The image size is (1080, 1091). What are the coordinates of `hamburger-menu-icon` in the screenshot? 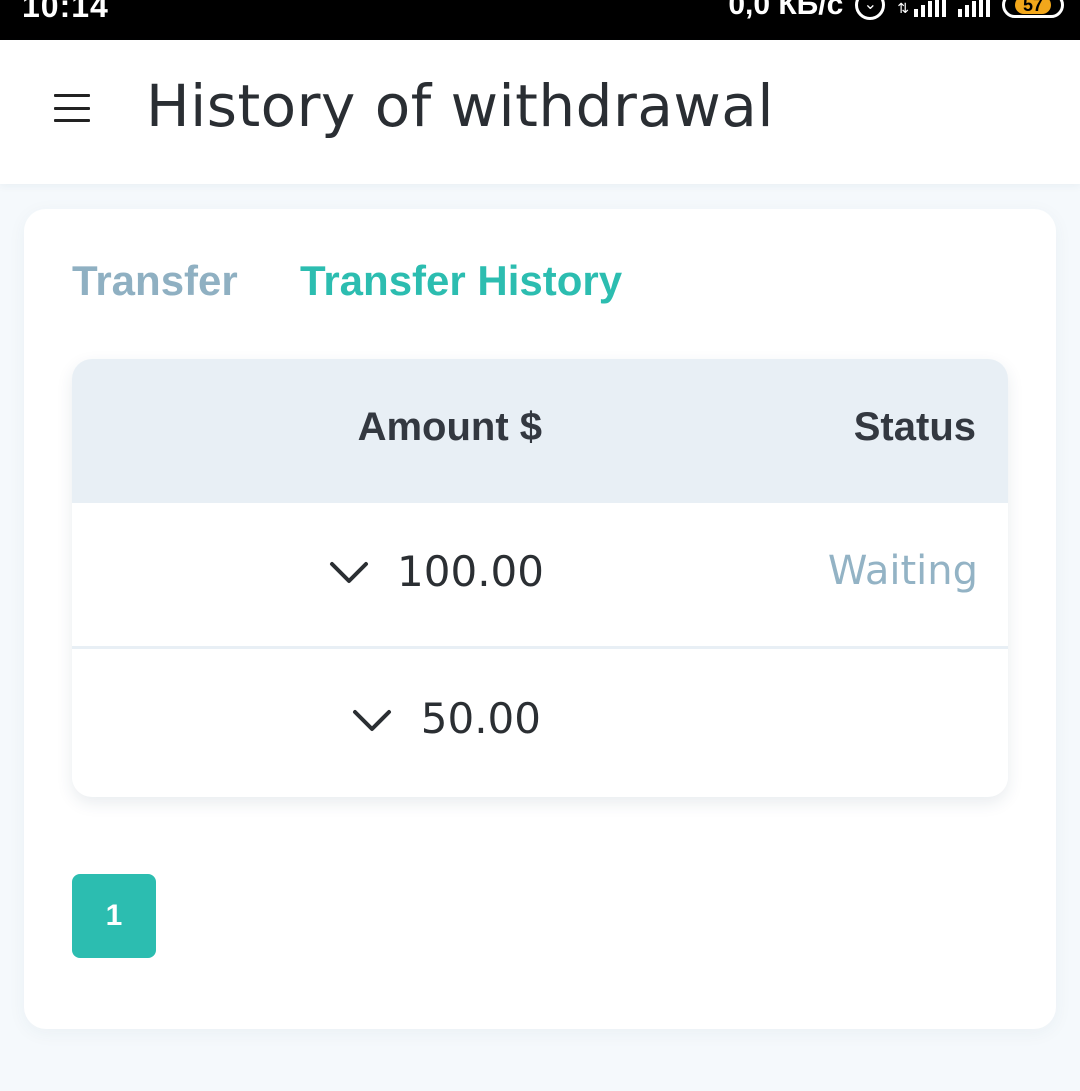 It's located at (72, 108).